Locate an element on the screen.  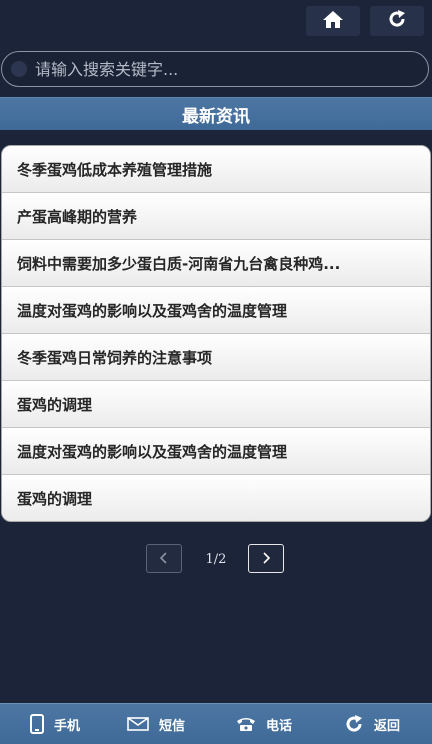
pagination: 1/2 is located at coordinates (216, 559).